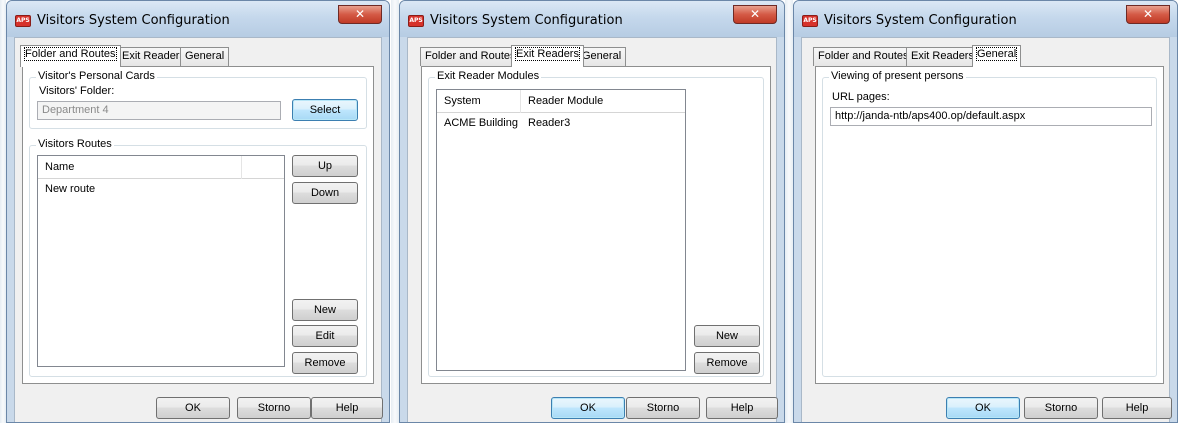  I want to click on routes-list: Name New route, so click(161, 261).